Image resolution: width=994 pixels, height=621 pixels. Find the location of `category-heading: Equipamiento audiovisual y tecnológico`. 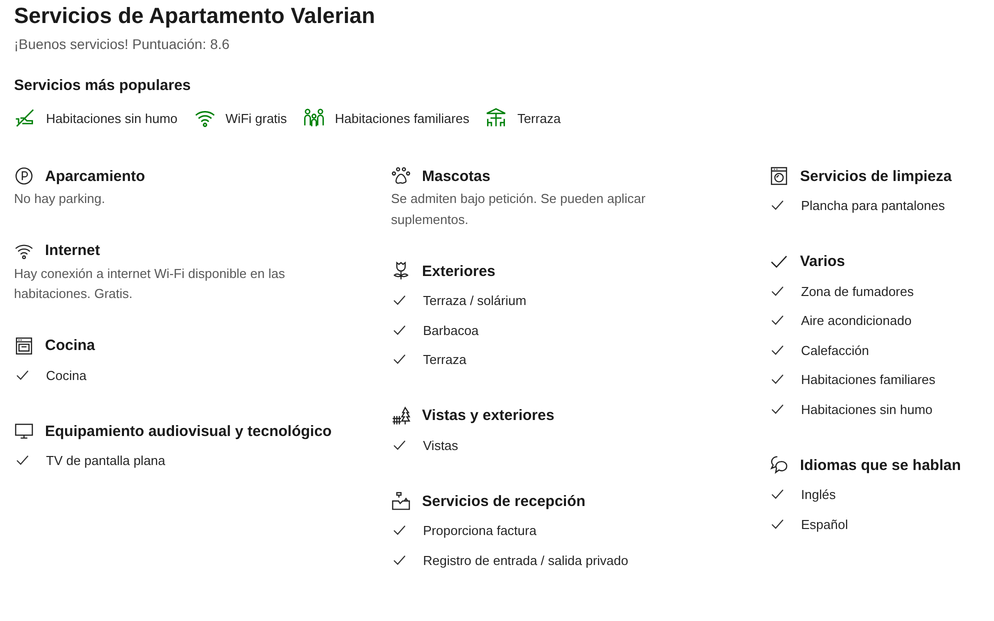

category-heading: Equipamiento audiovisual y tecnológico is located at coordinates (188, 431).